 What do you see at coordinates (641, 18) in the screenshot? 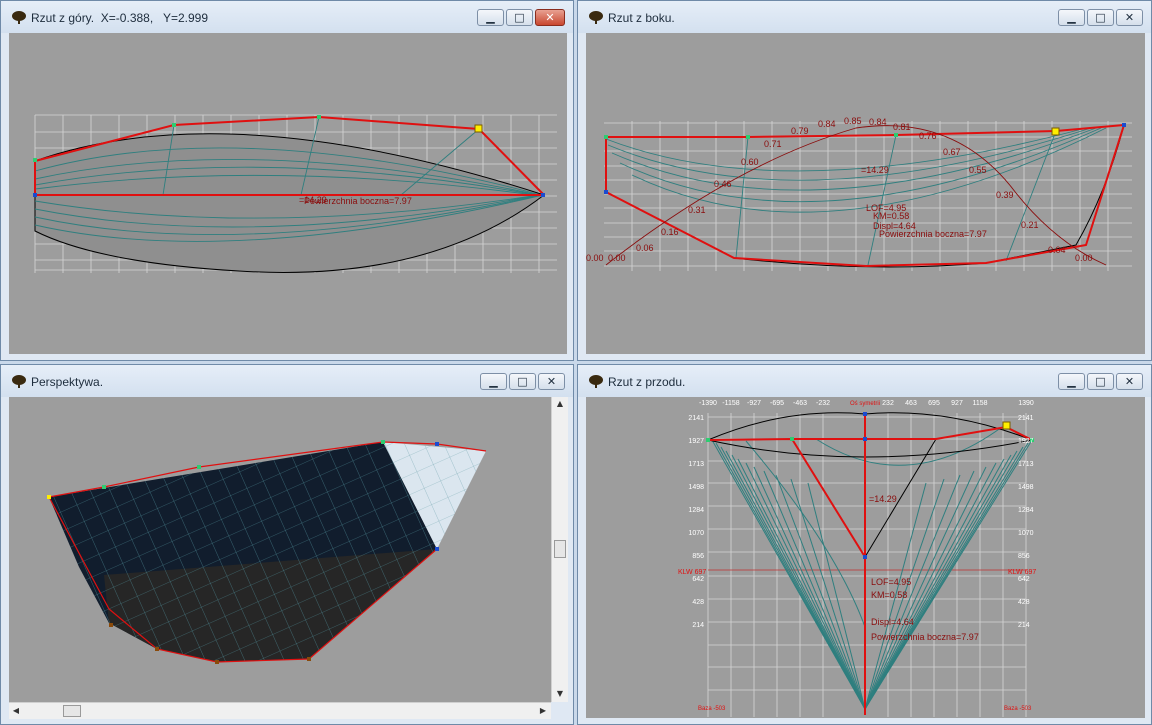
I see `window-title: Rzut z boku.` at bounding box center [641, 18].